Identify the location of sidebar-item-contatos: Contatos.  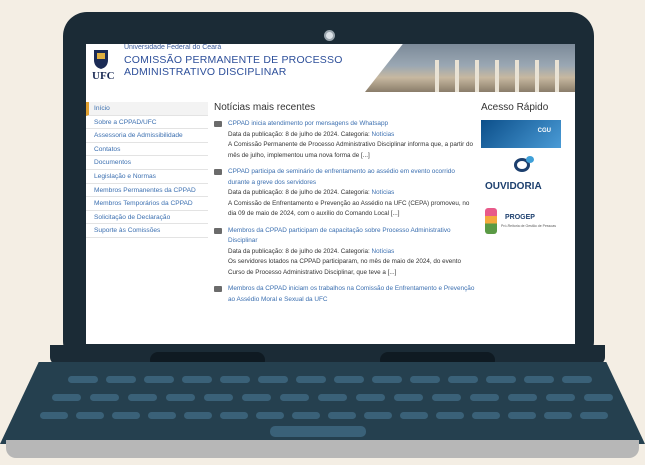
(147, 150).